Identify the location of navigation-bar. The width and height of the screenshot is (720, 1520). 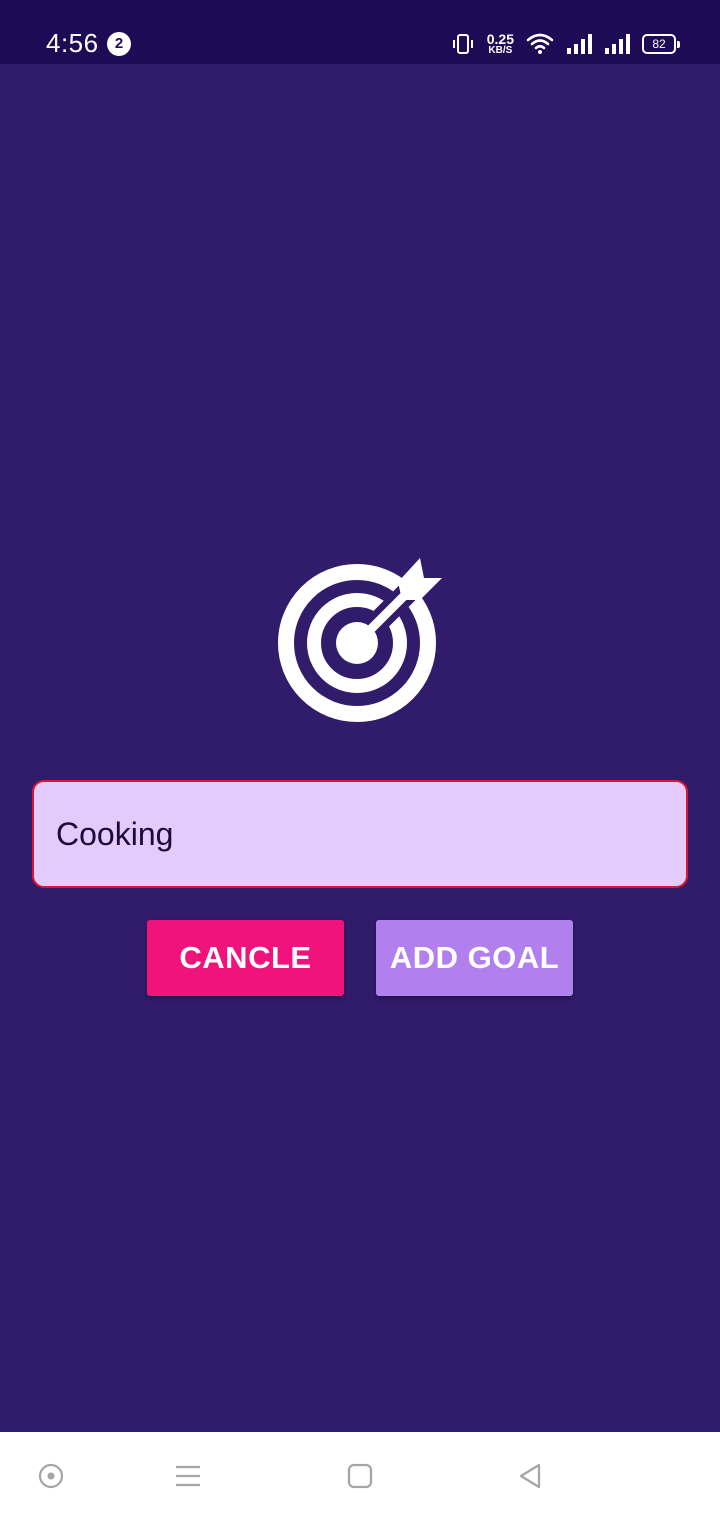
(360, 1476).